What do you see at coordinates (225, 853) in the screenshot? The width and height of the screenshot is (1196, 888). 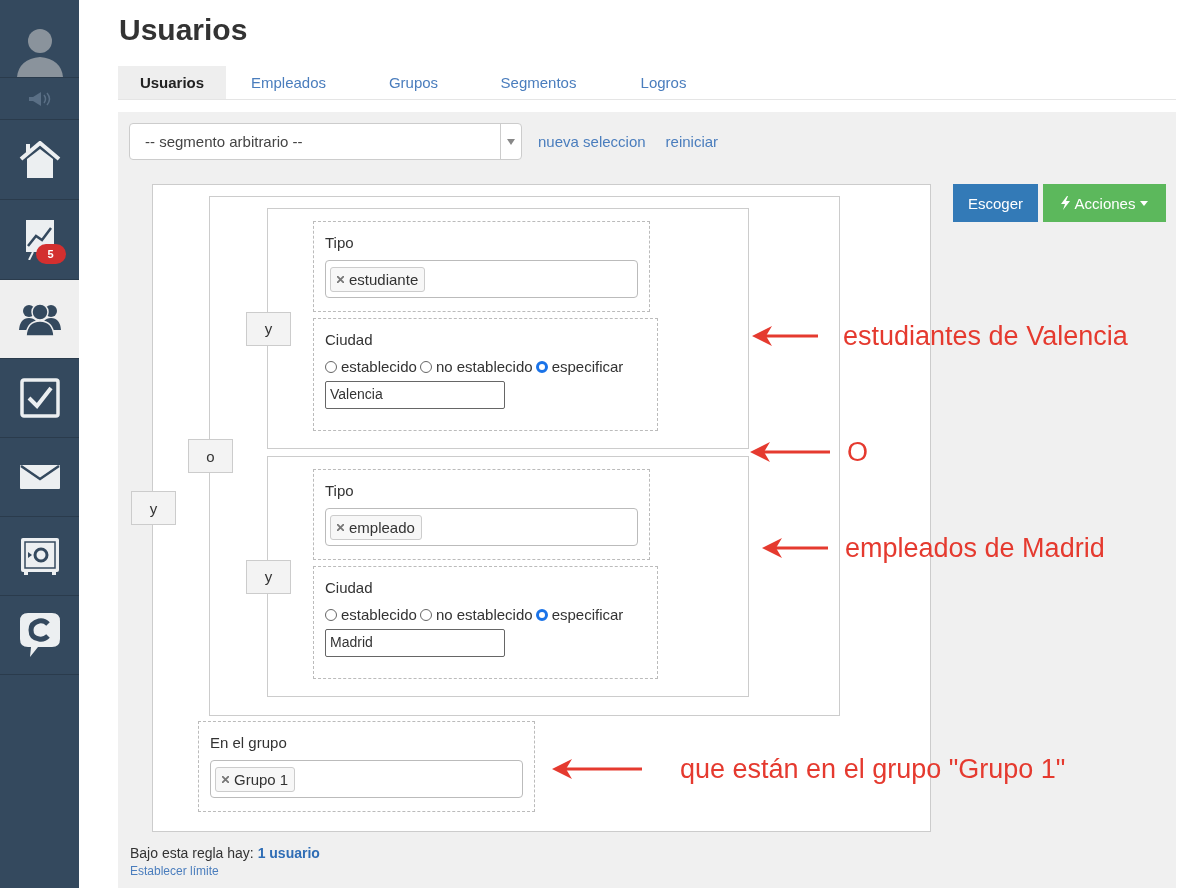 I see `summary-text: Bajo esta regla hay: 1 usuario` at bounding box center [225, 853].